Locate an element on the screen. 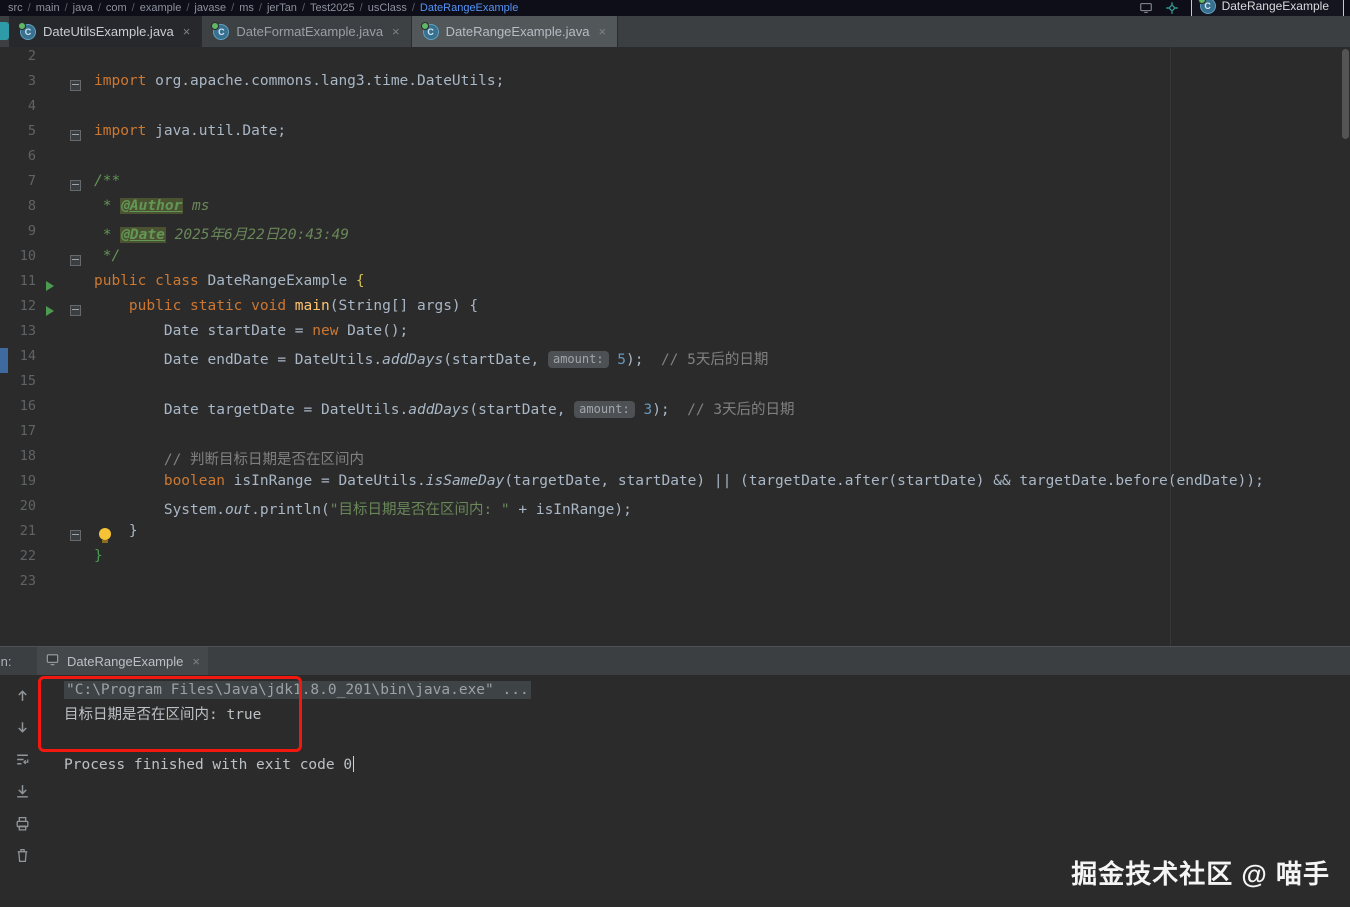  up-arrow-icon is located at coordinates (22, 695).